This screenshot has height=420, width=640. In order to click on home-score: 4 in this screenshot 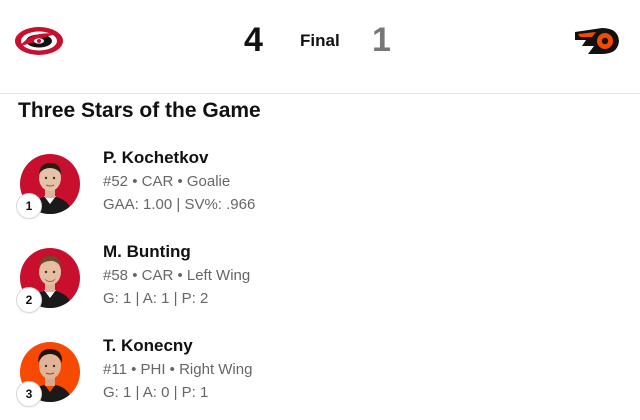, I will do `click(253, 40)`.